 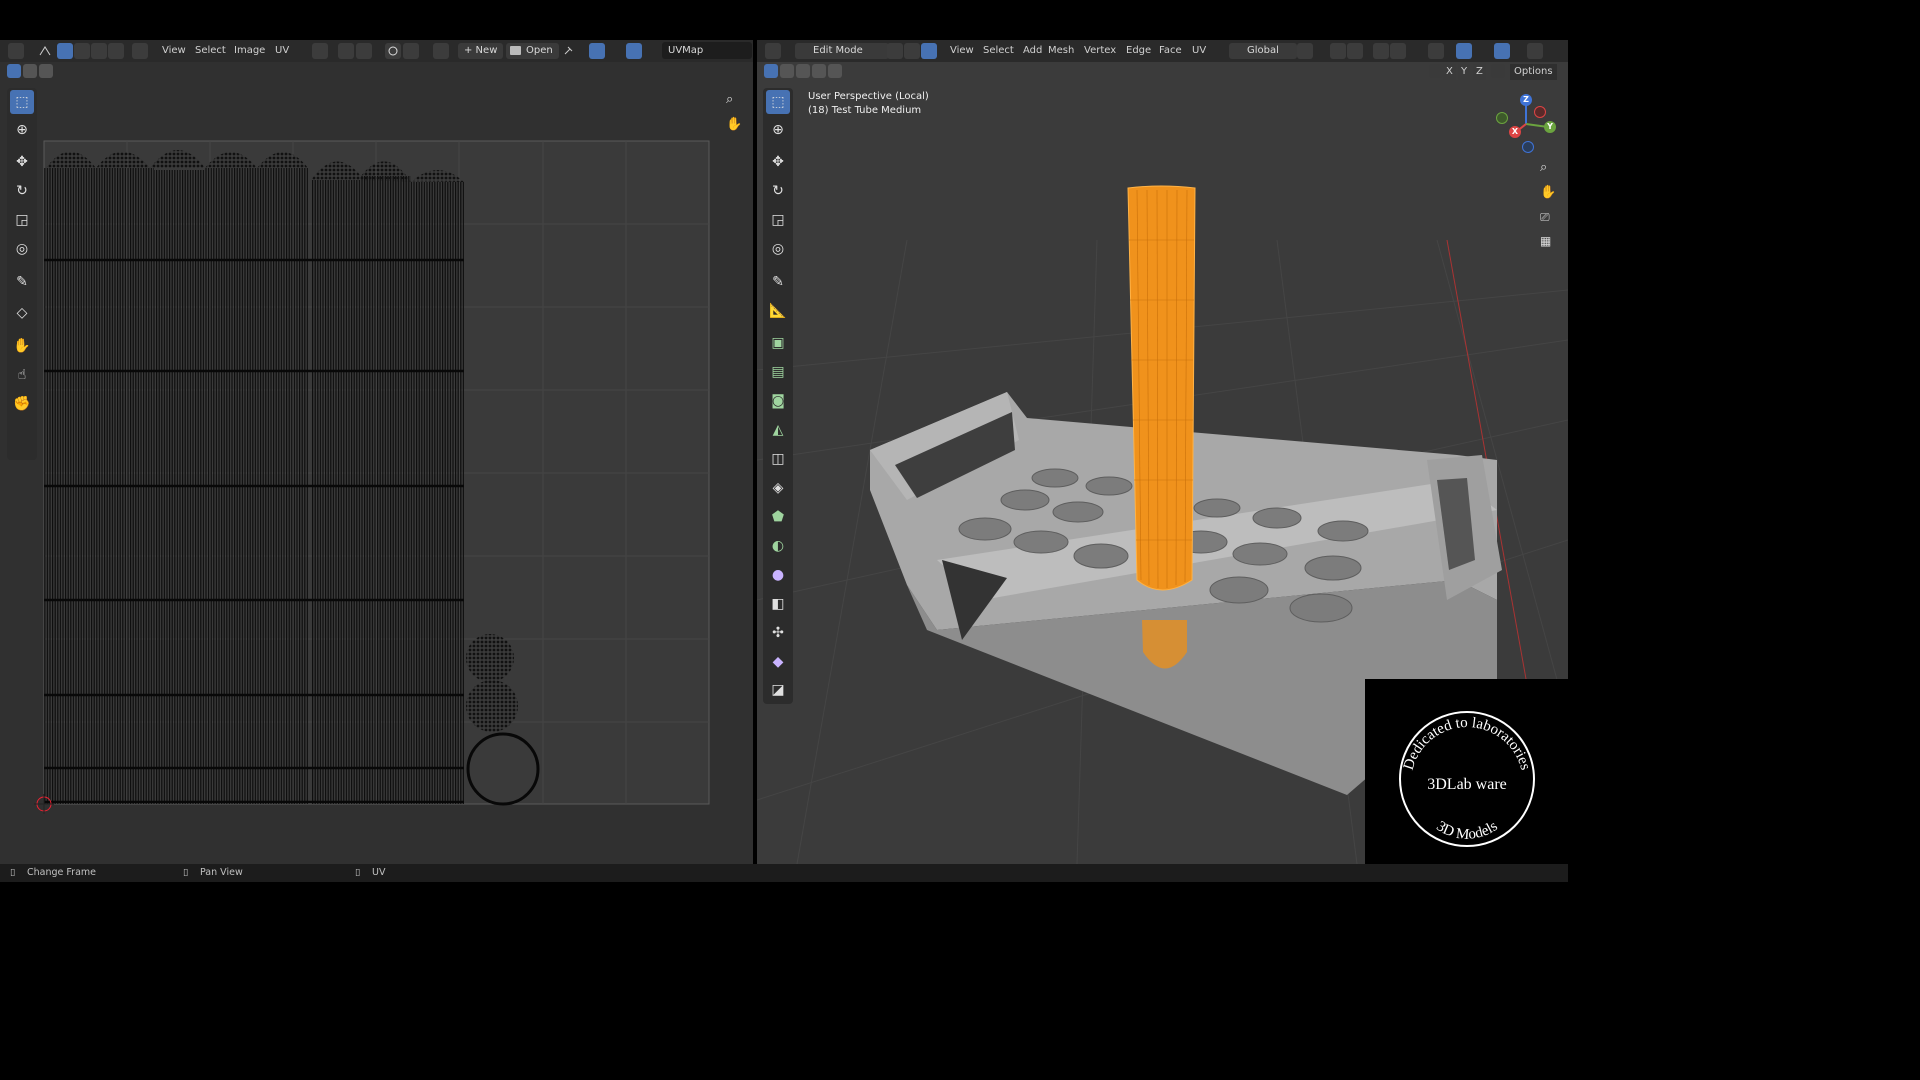 I want to click on mirror-z: Z, so click(x=1479, y=72).